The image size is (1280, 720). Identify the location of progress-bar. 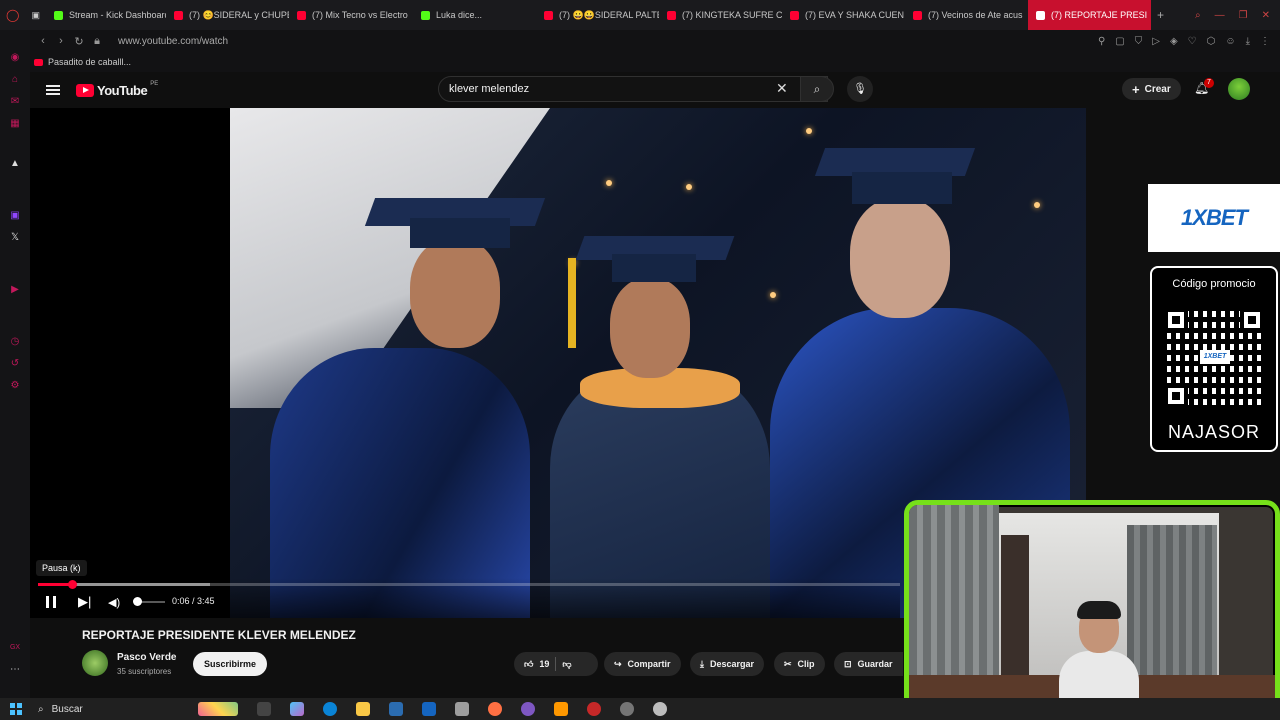
(469, 584).